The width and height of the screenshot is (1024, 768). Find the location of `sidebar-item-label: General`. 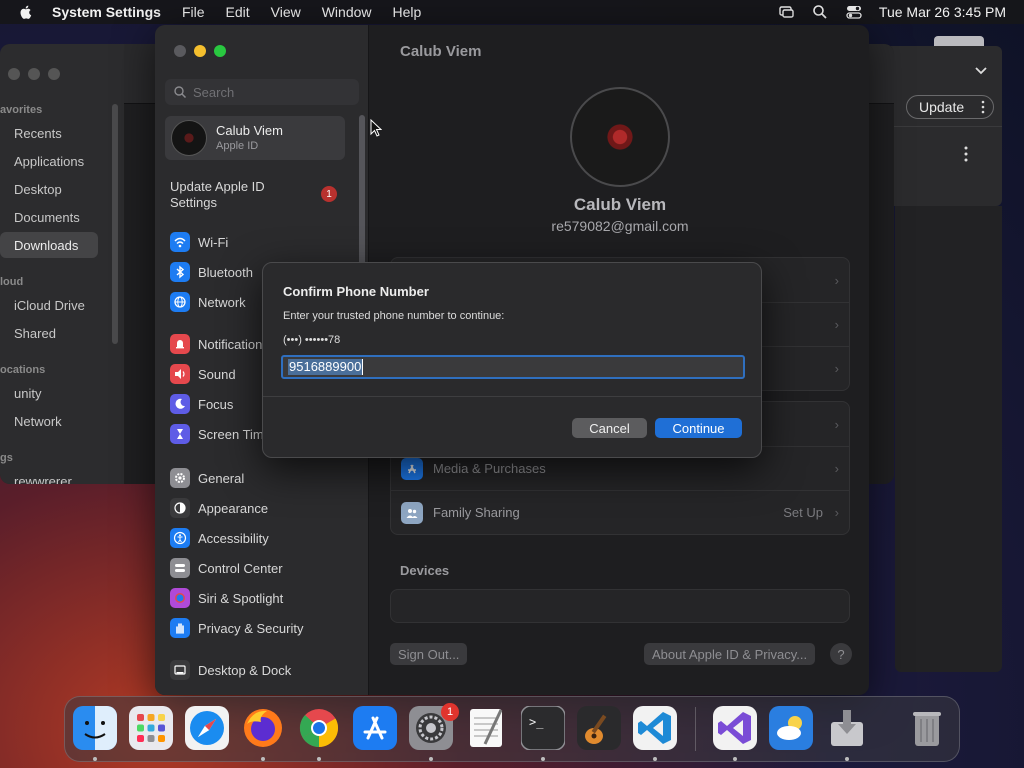

sidebar-item-label: General is located at coordinates (221, 478).